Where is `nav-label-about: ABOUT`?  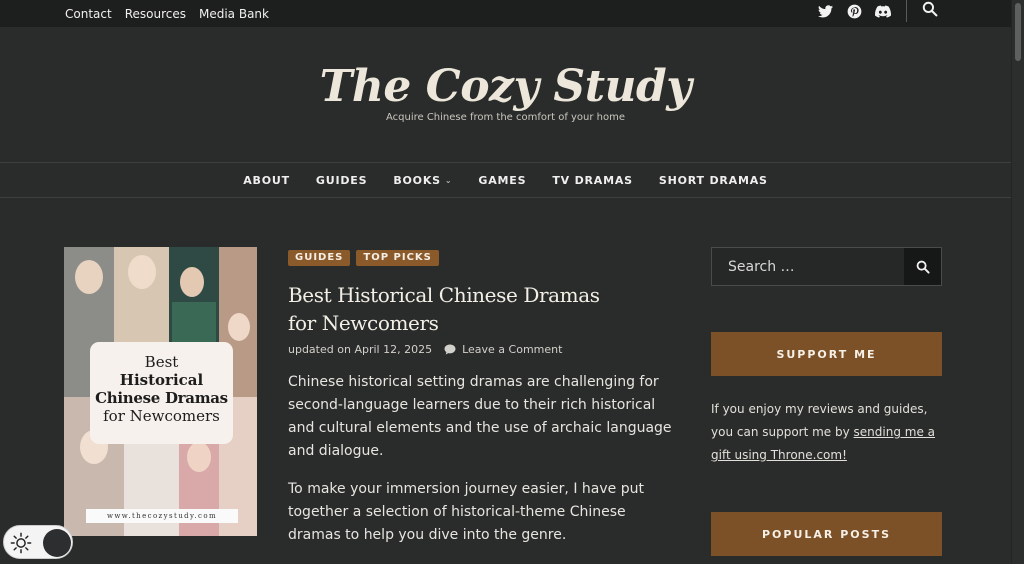 nav-label-about: ABOUT is located at coordinates (266, 180).